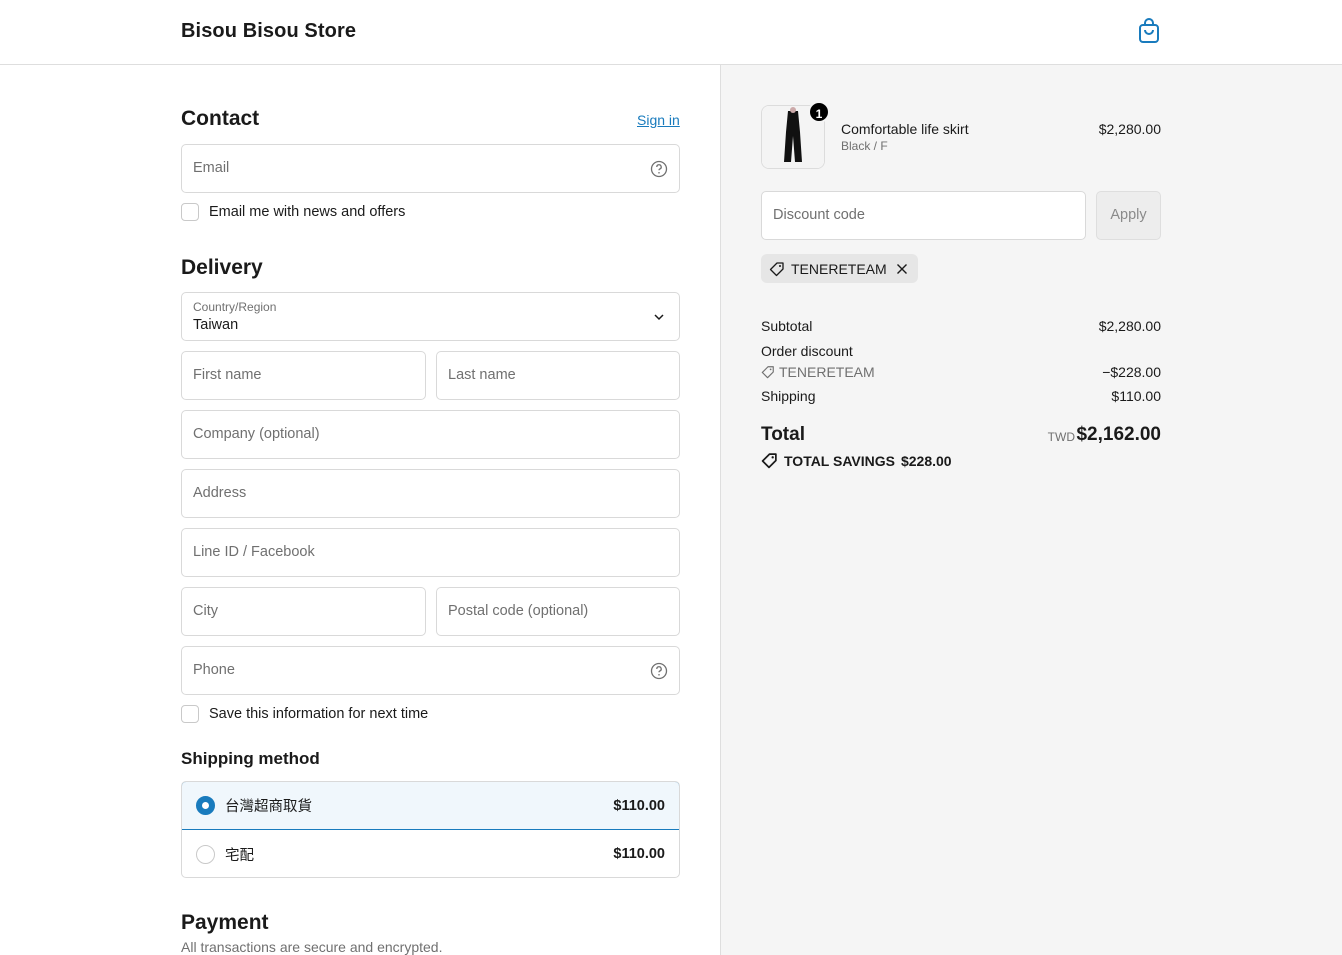 This screenshot has height=955, width=1342. What do you see at coordinates (256, 434) in the screenshot?
I see `company-placeholder: Company (optional)` at bounding box center [256, 434].